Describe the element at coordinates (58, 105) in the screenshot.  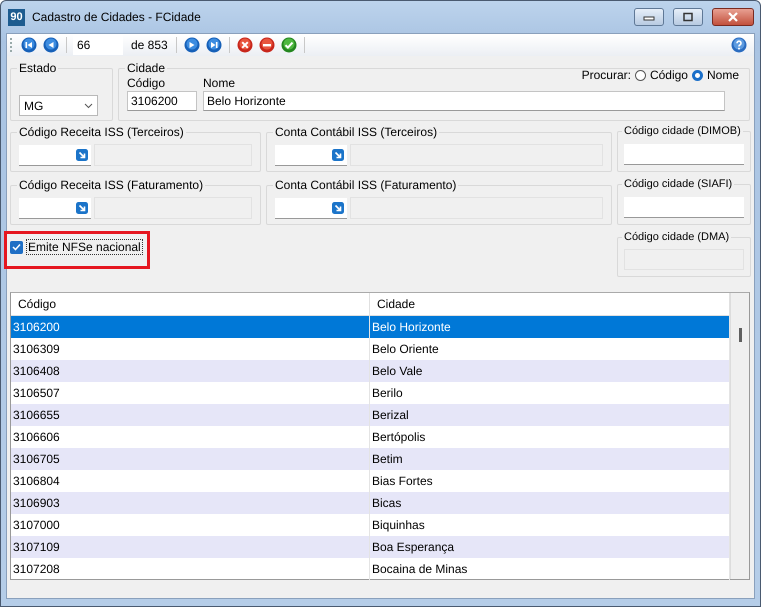
I see `estado-dropdown: MG` at that location.